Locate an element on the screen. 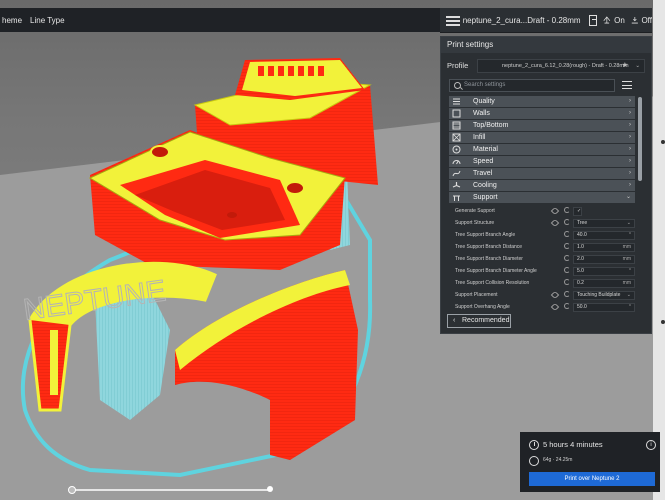  generate-support-checkbox: ✓ is located at coordinates (577, 211).